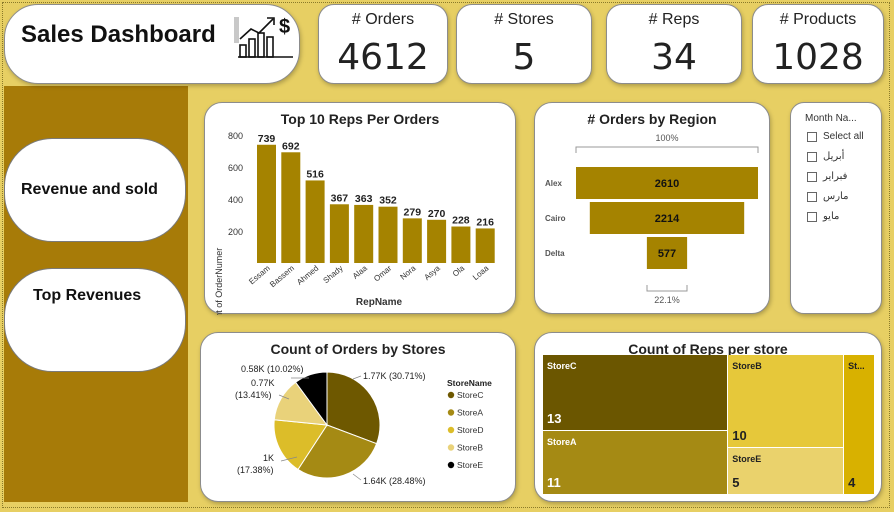 The image size is (894, 512). What do you see at coordinates (739, 436) in the screenshot?
I see `treemap-tile-value: 10` at bounding box center [739, 436].